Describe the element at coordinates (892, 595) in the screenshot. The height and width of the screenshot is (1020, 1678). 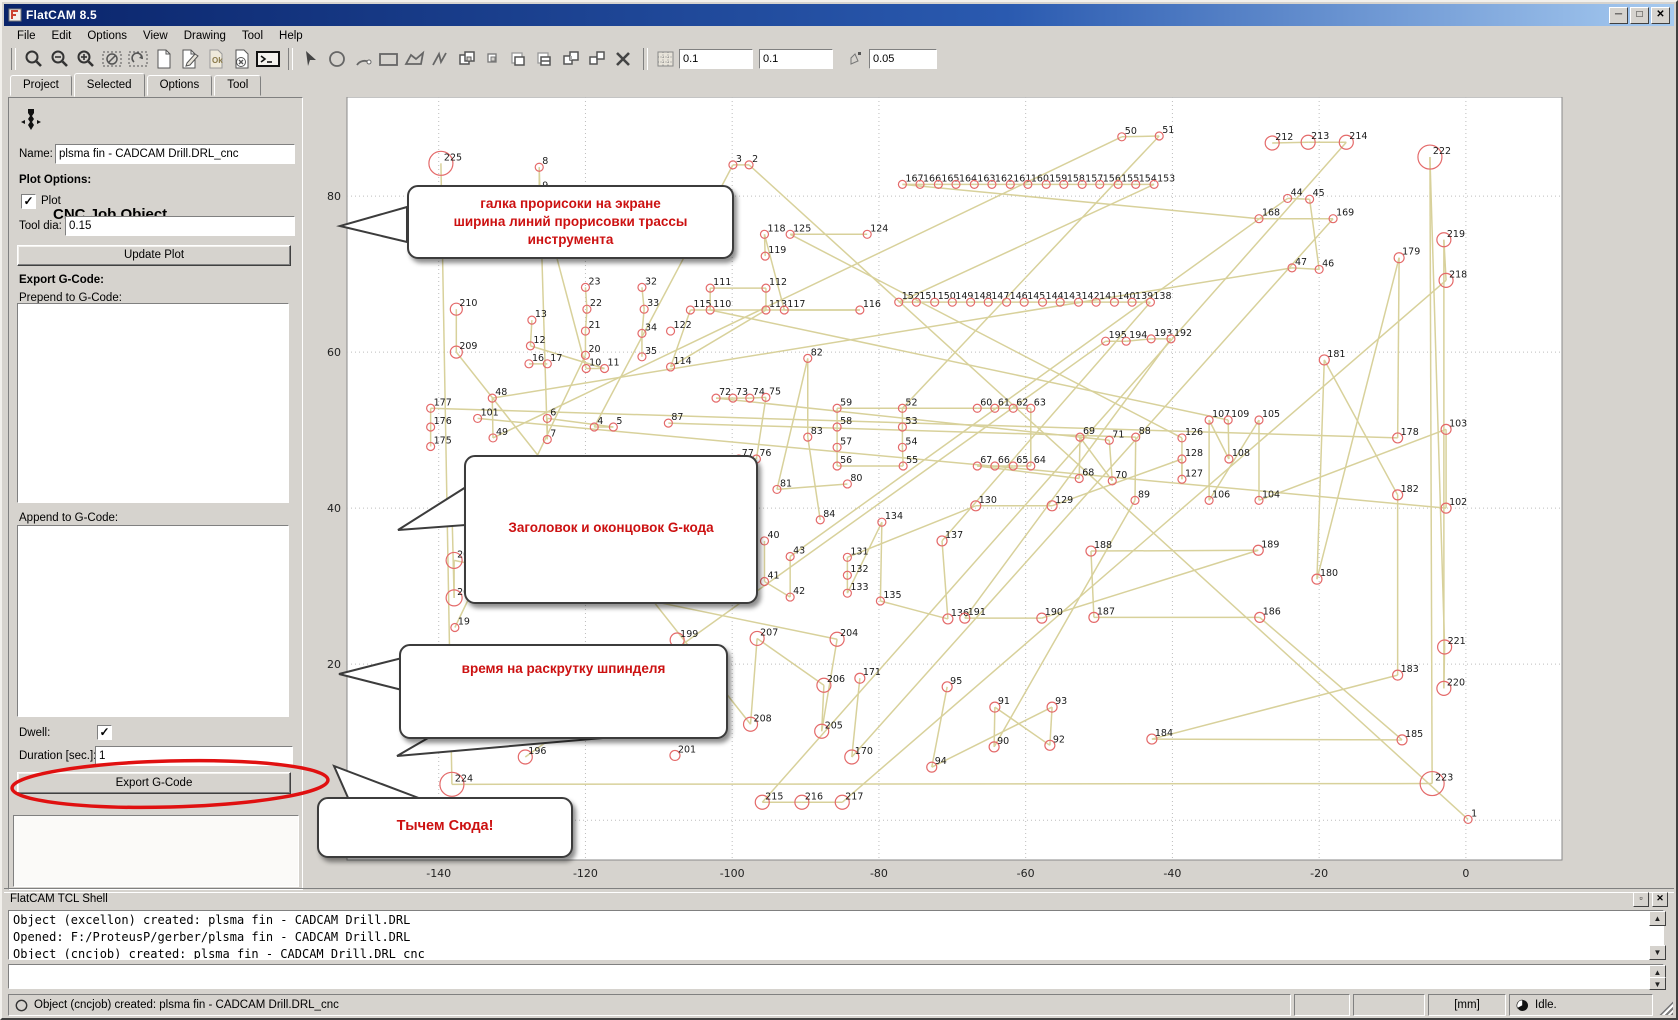
I see `svg-text: 135` at that location.